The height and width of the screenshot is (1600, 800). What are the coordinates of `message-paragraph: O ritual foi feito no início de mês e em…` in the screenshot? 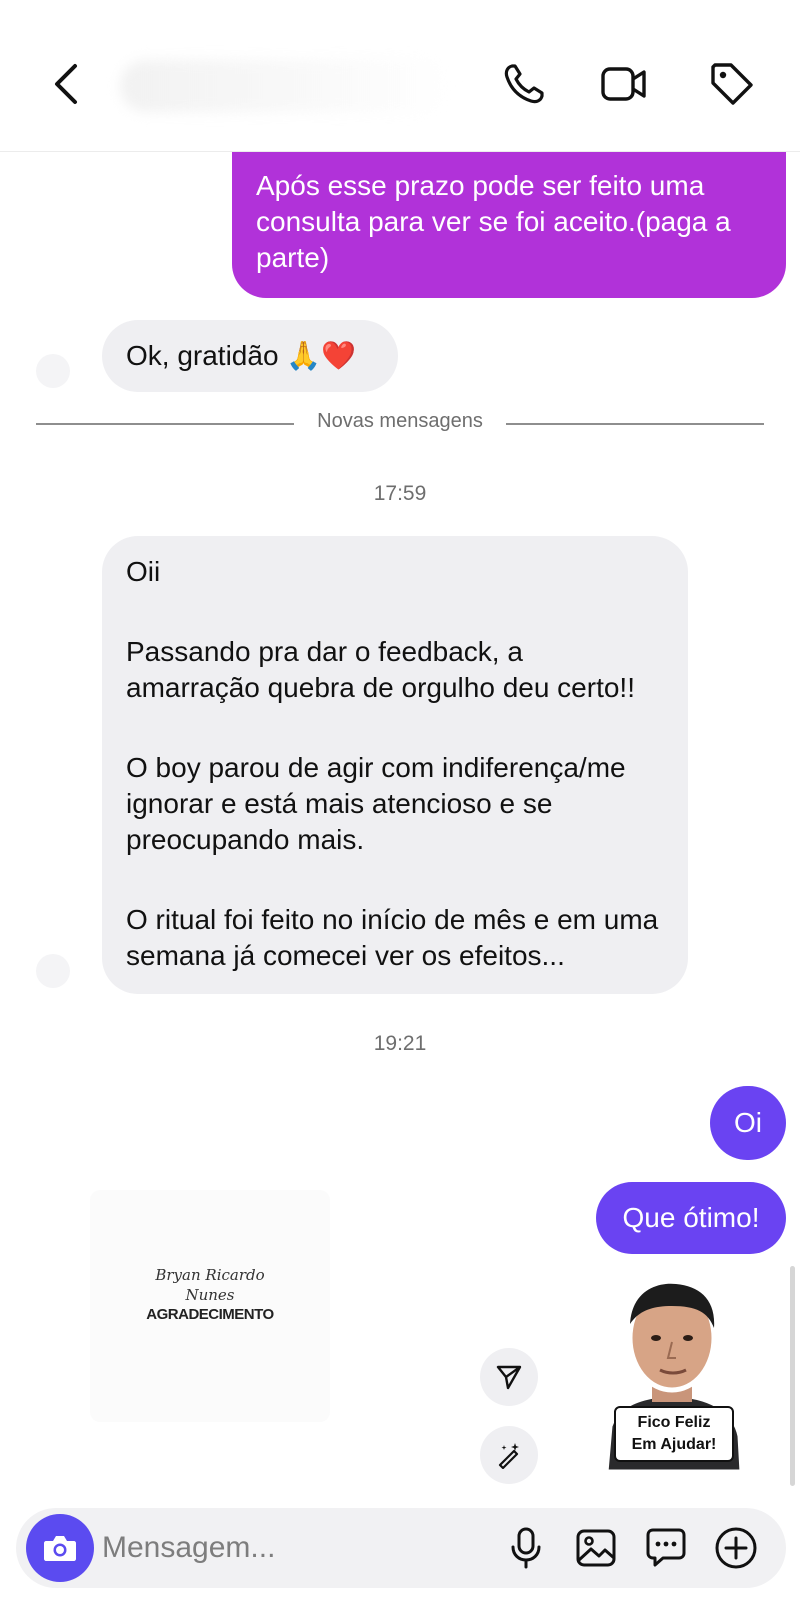 It's located at (392, 937).